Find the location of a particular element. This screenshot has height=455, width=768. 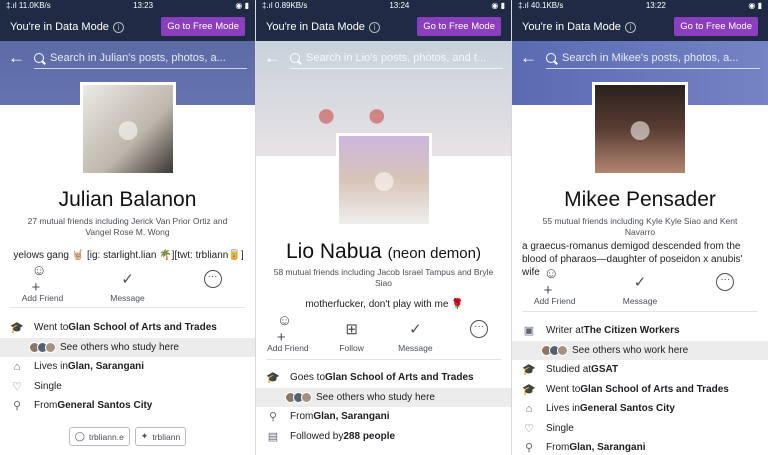

intro-work: ▣ Writer at The Citizen Workers is located at coordinates (640, 331).